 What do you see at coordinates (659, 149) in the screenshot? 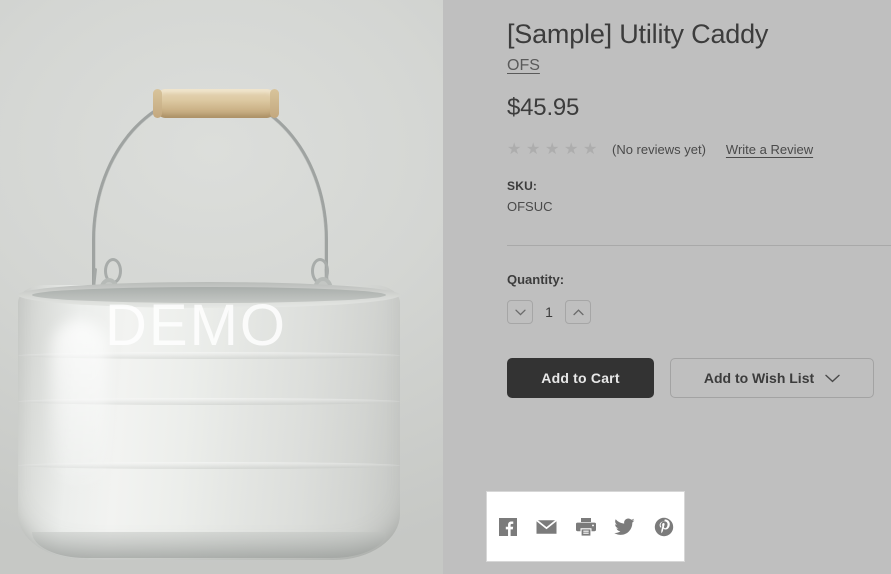
I see `review-count-text: (No reviews yet)` at bounding box center [659, 149].